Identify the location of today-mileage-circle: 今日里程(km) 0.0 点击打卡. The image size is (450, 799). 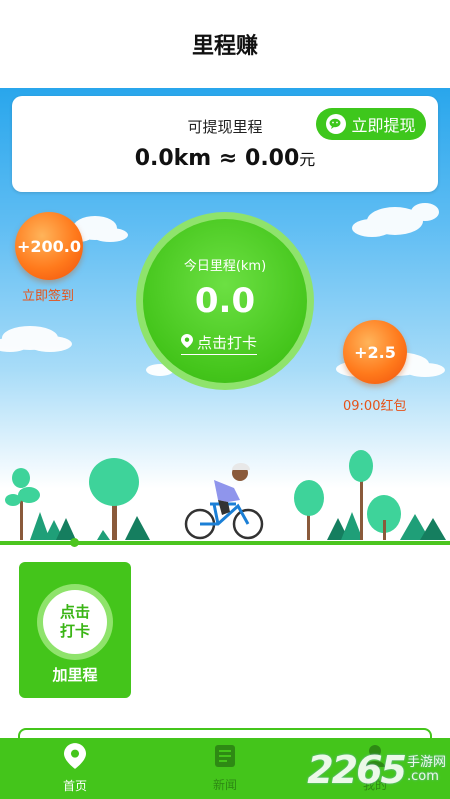
(225, 301).